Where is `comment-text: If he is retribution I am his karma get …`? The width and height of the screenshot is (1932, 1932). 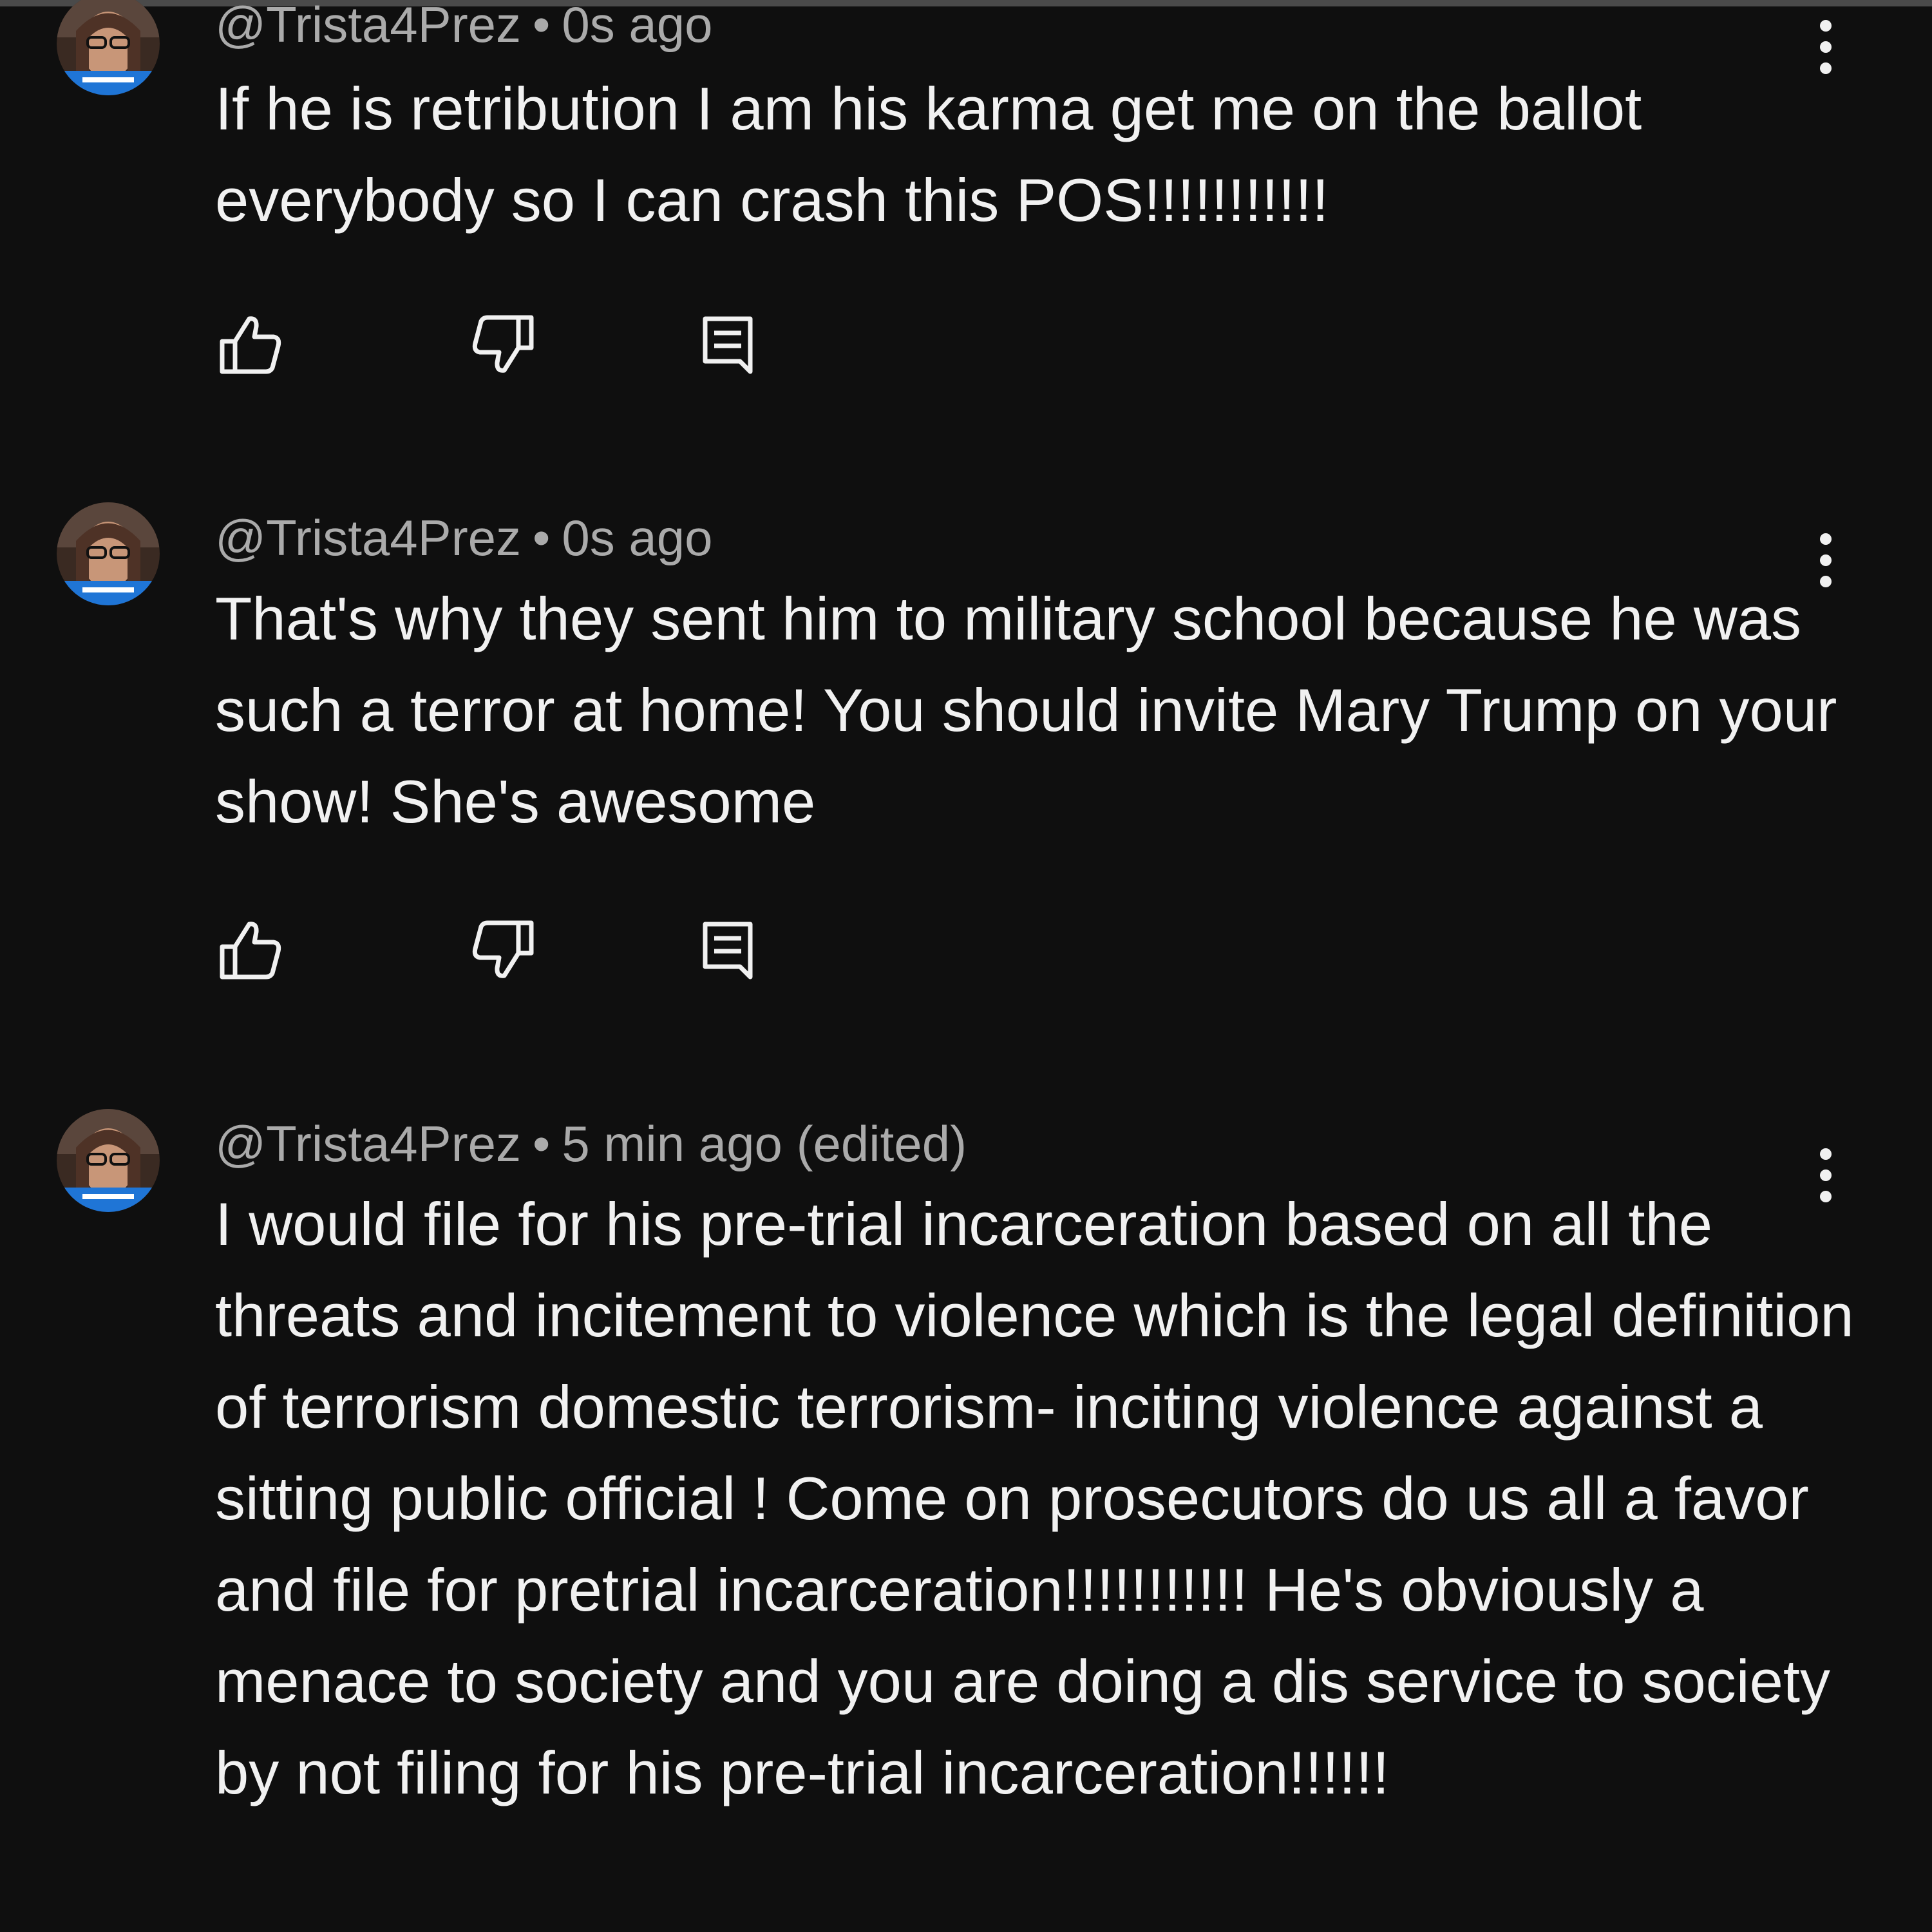
comment-text: If he is retribution I am his karma get … is located at coordinates (929, 155).